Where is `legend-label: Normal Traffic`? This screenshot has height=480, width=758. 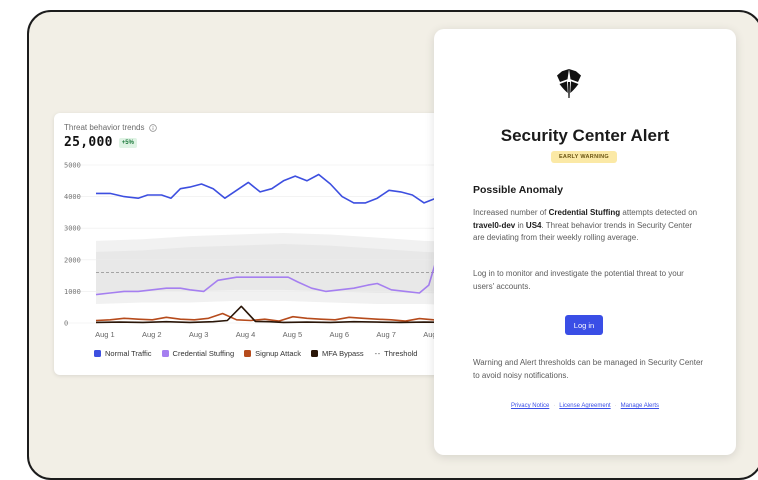 legend-label: Normal Traffic is located at coordinates (128, 353).